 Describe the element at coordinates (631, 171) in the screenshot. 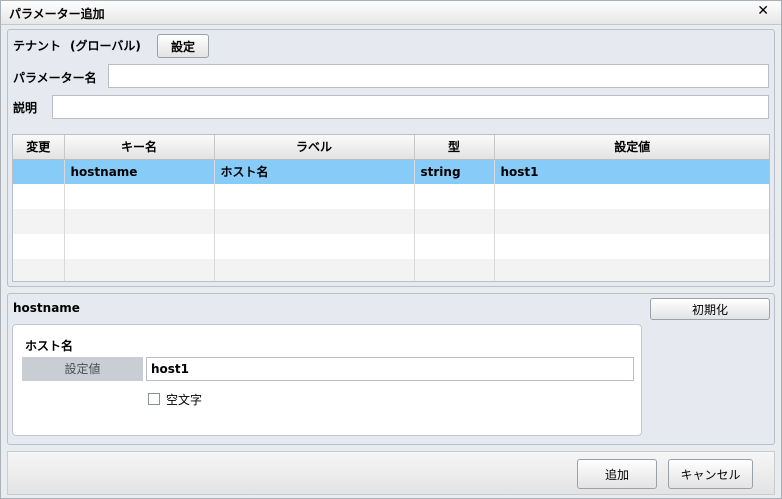

I see `cell-value: host1` at that location.